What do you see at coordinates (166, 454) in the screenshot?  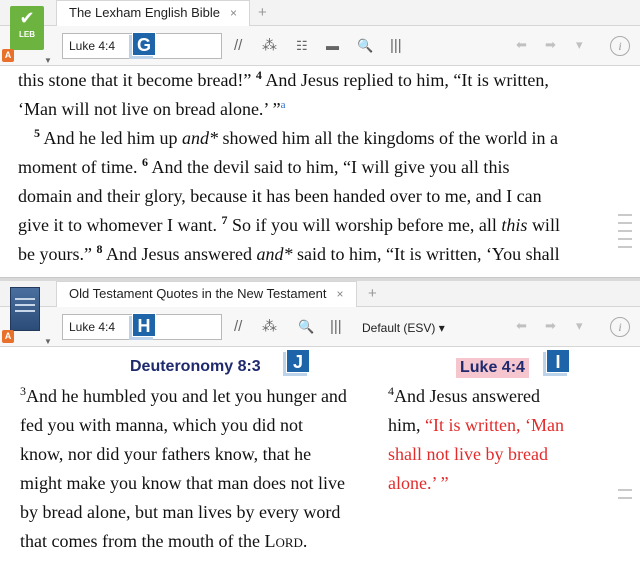 I see `verse-text: know, nor did your fathers know, that he` at bounding box center [166, 454].